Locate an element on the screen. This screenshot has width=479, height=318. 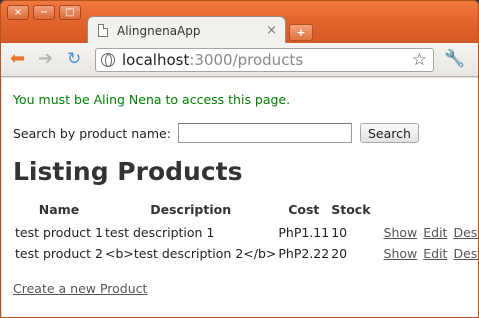
search-form: Search by product name: Search is located at coordinates (216, 133).